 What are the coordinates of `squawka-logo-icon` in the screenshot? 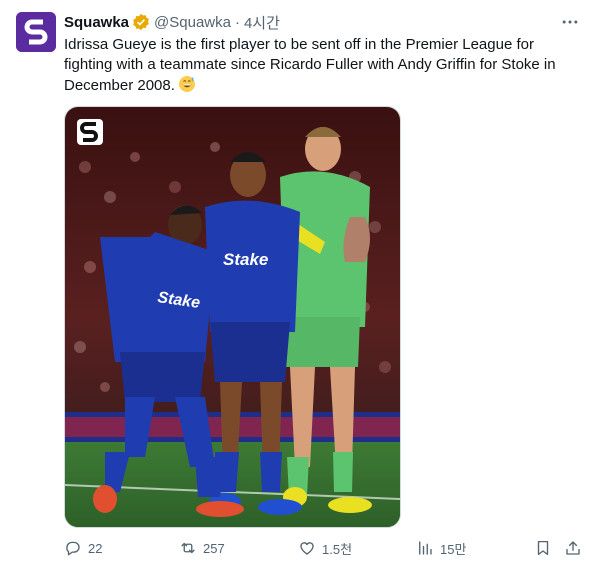 It's located at (36, 32).